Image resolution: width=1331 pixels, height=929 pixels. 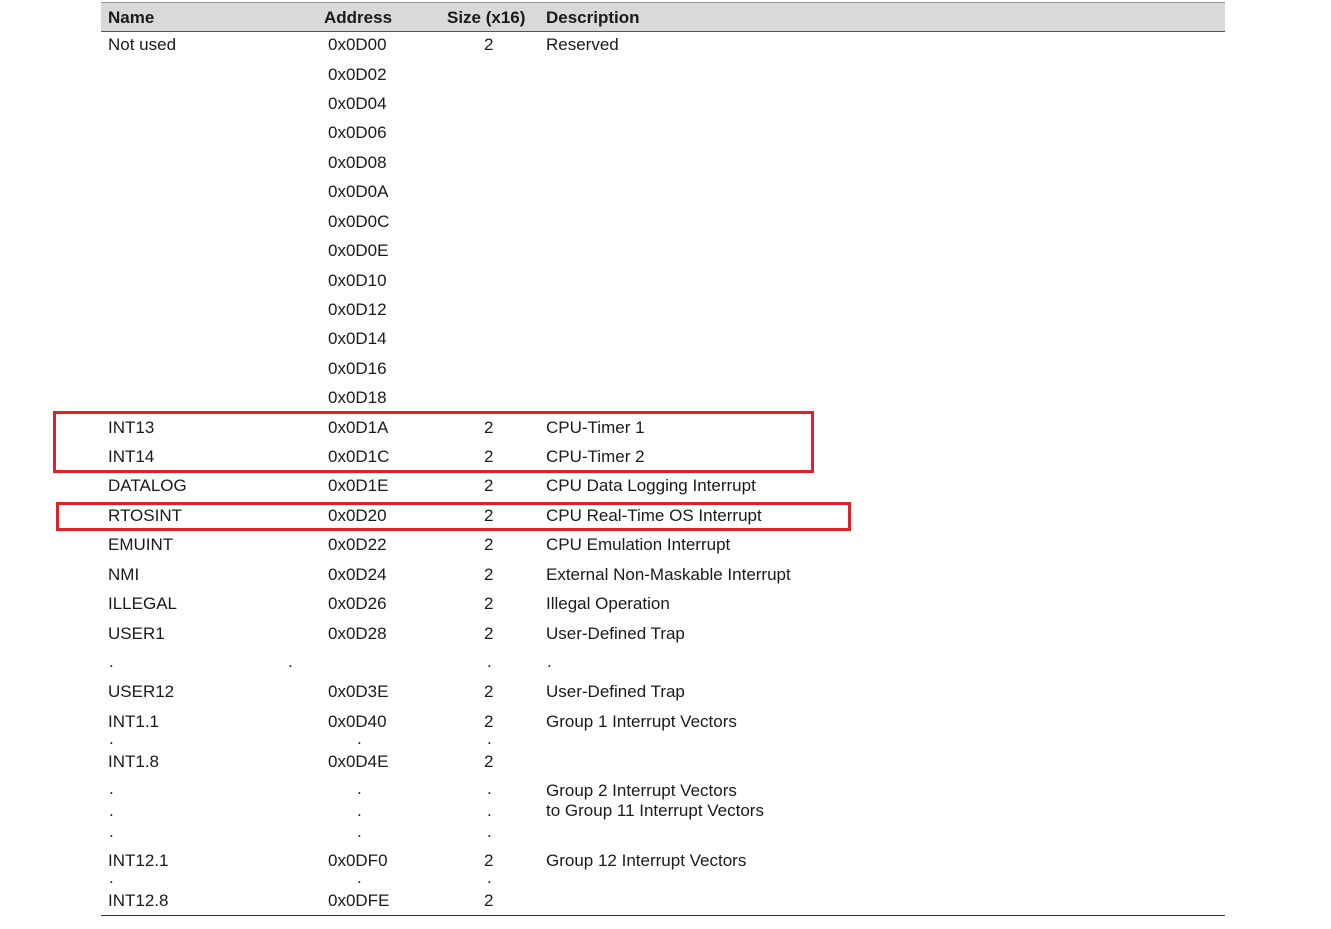 I want to click on header-name: Name, so click(x=131, y=17).